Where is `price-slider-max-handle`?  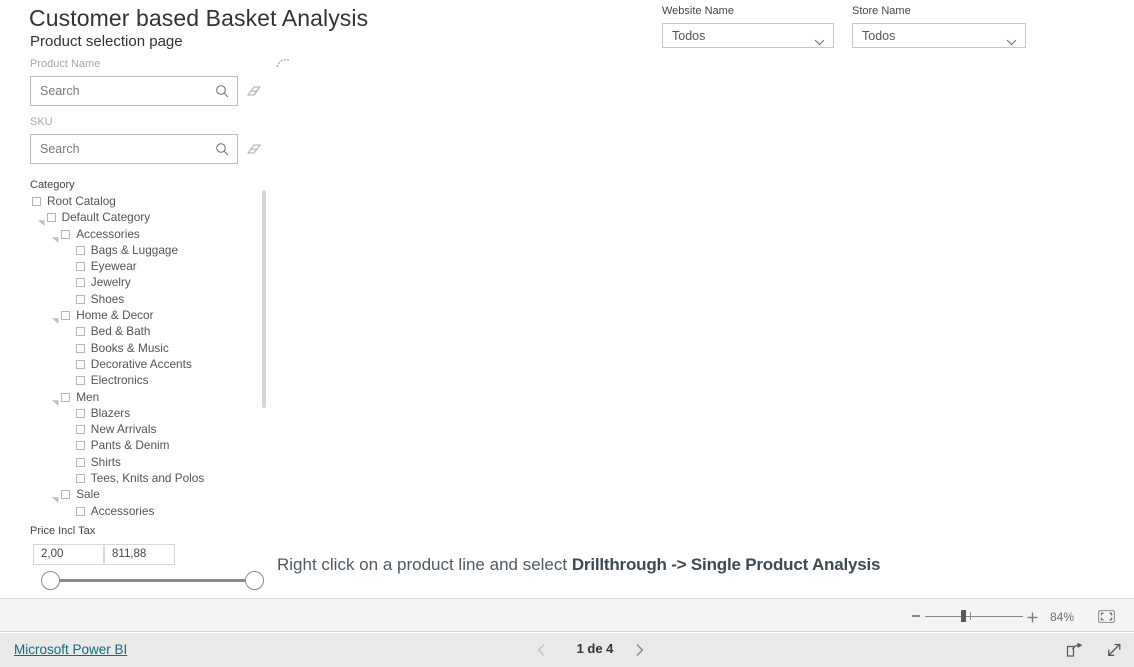
price-slider-max-handle is located at coordinates (254, 580).